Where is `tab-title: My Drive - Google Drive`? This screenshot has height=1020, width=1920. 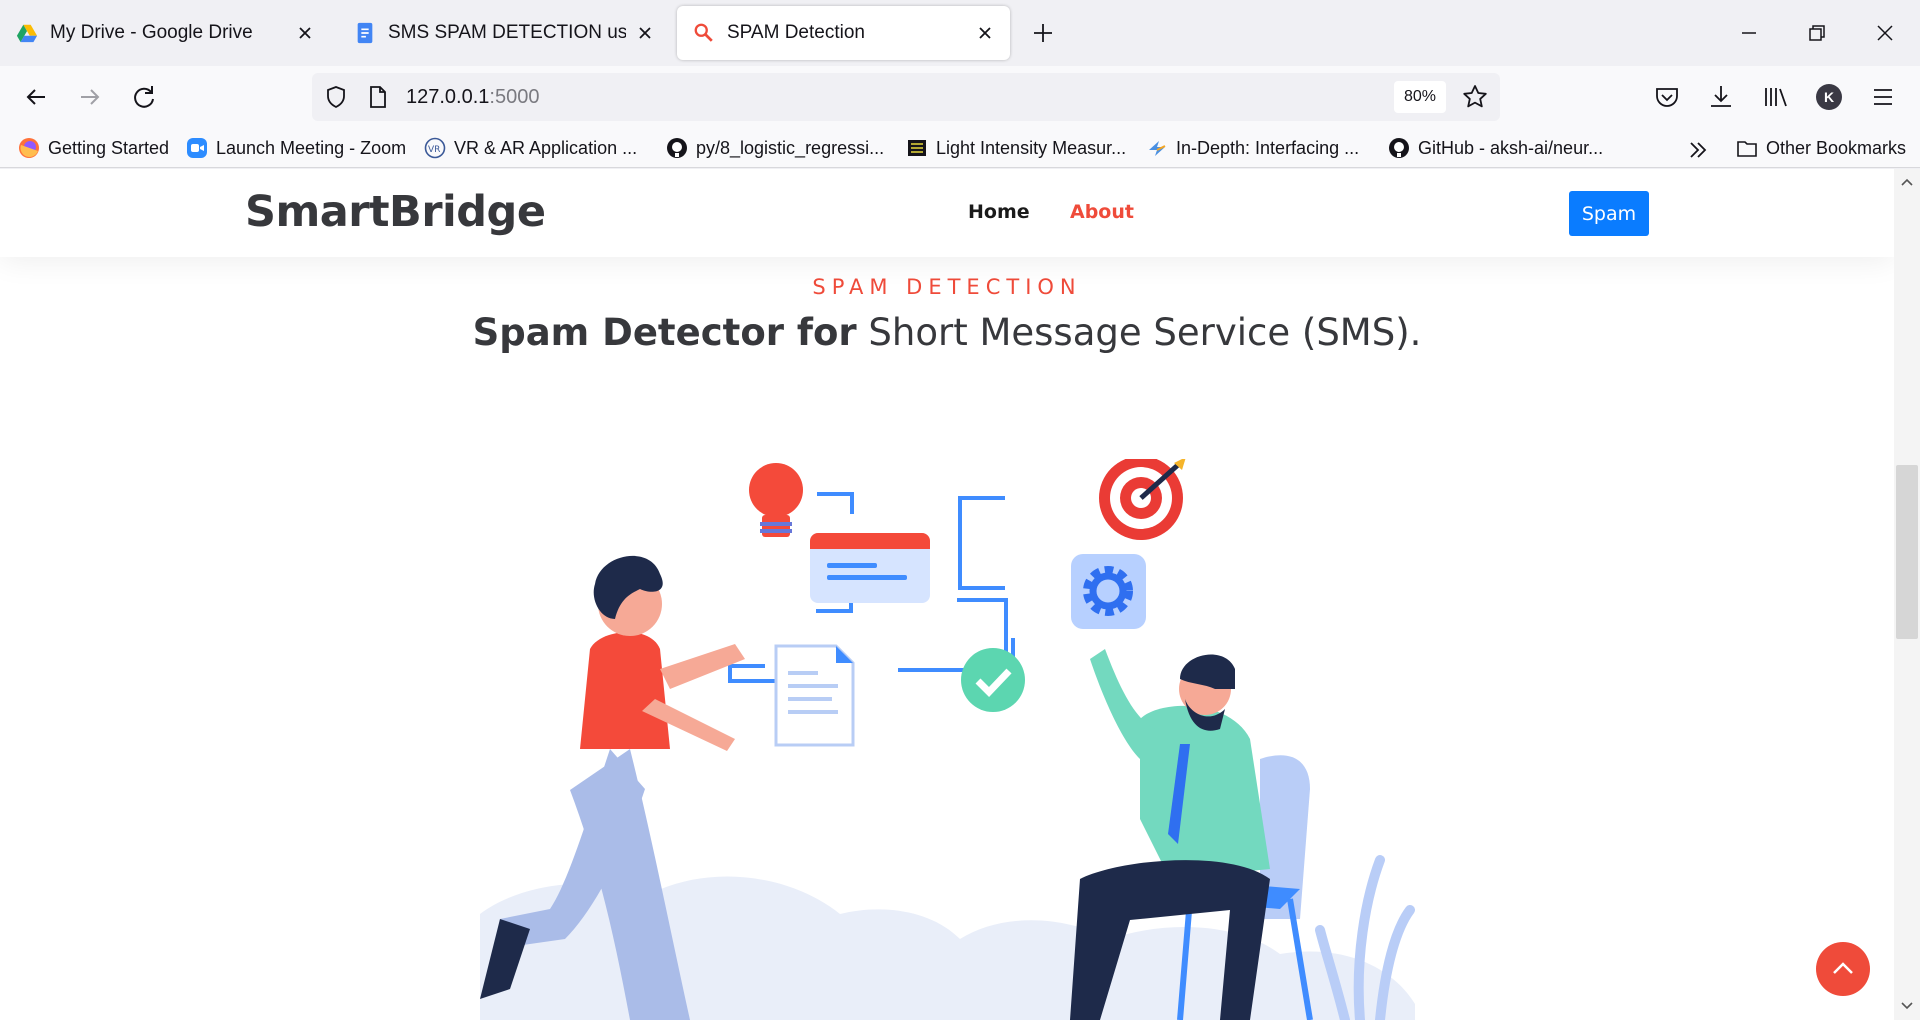
tab-title: My Drive - Google Drive is located at coordinates (151, 32).